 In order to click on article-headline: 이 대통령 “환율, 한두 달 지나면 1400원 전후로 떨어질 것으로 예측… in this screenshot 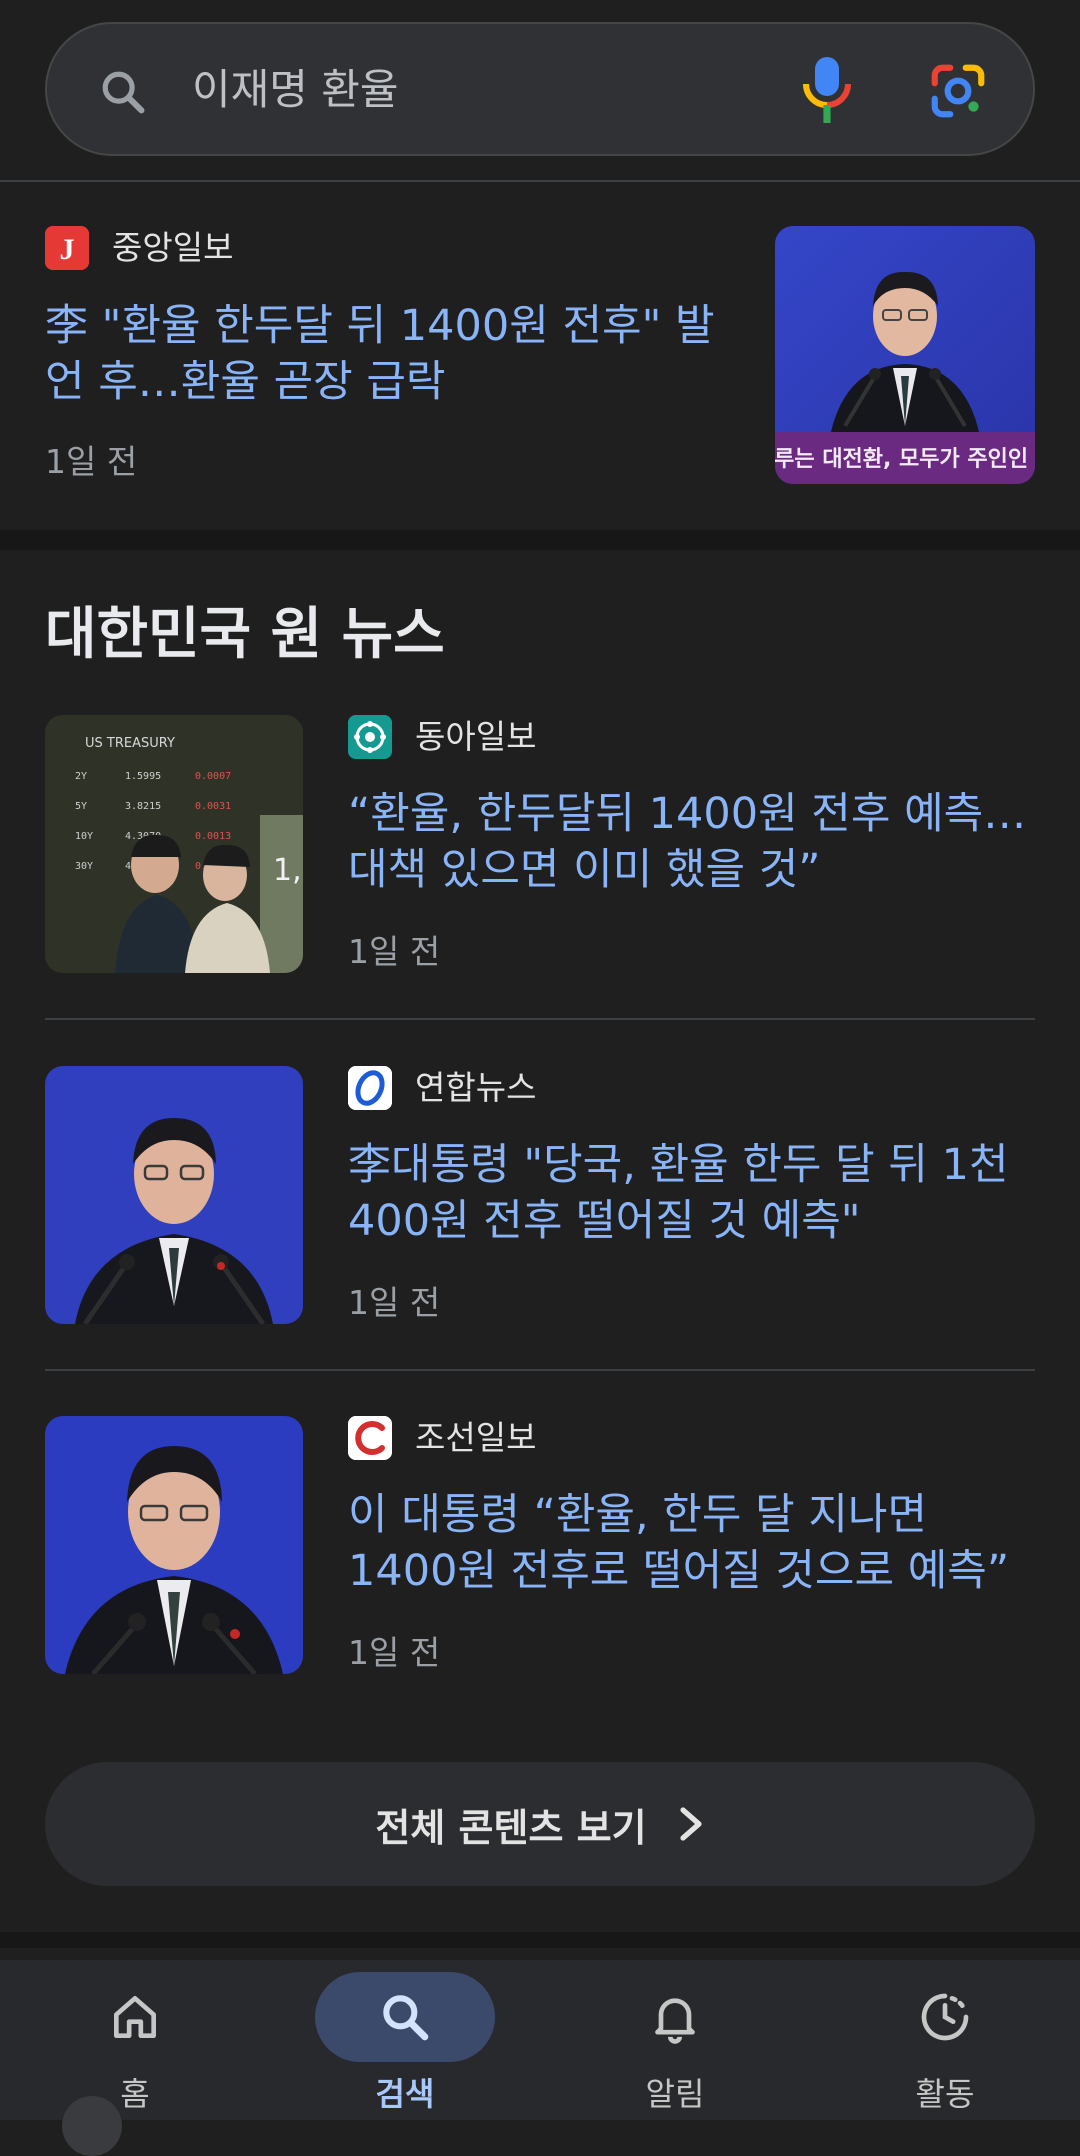, I will do `click(698, 1543)`.